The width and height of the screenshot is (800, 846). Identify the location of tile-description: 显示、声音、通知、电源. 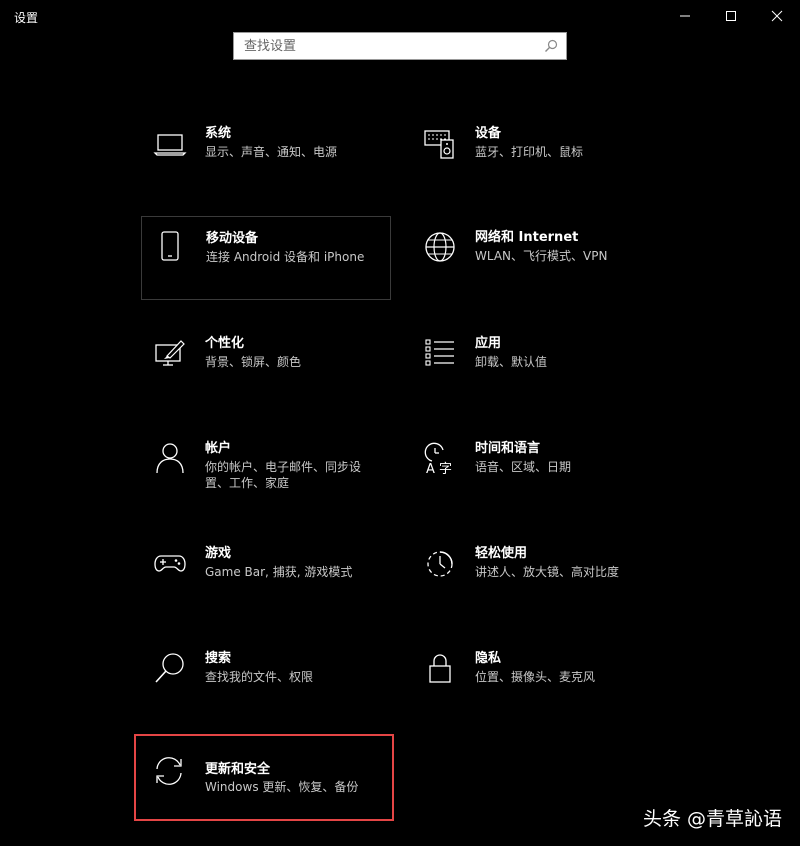
(271, 152).